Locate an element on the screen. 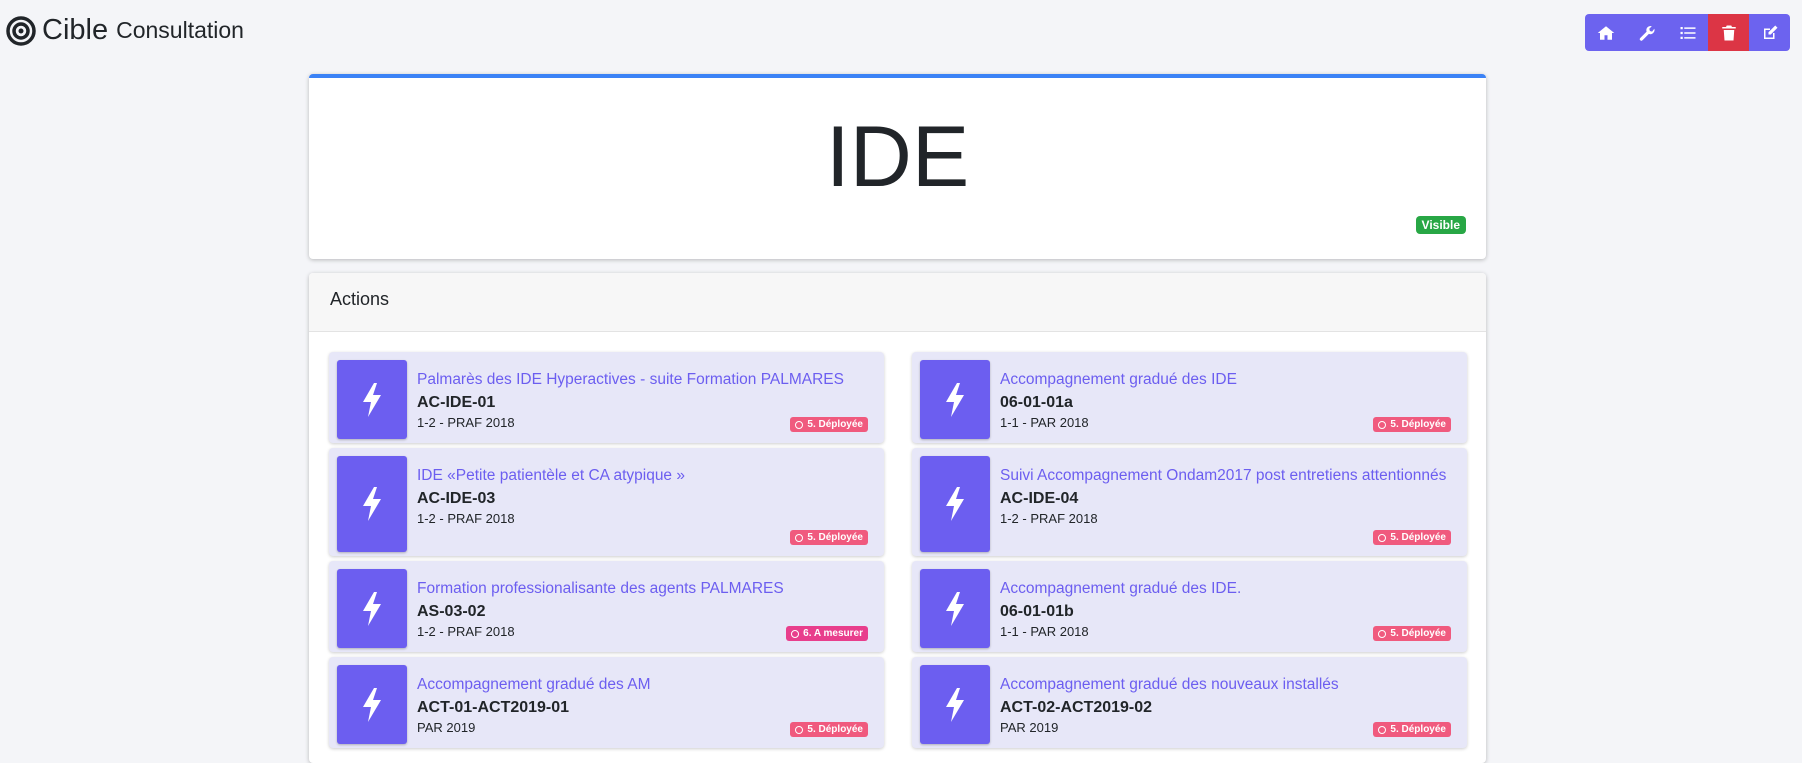  action-code: AC-IDE-03 is located at coordinates (456, 498).